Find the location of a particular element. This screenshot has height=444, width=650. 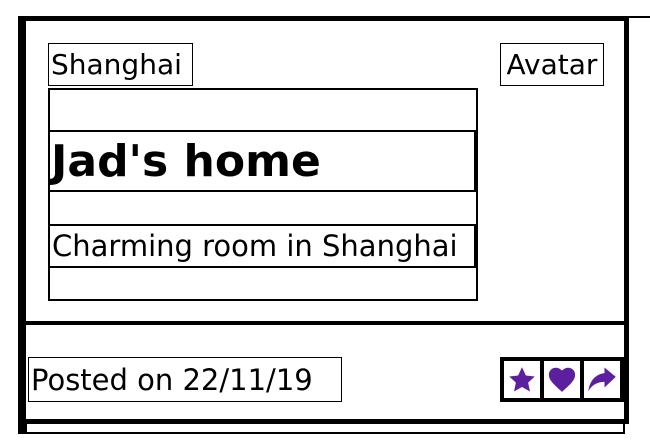

like-button is located at coordinates (562, 379).